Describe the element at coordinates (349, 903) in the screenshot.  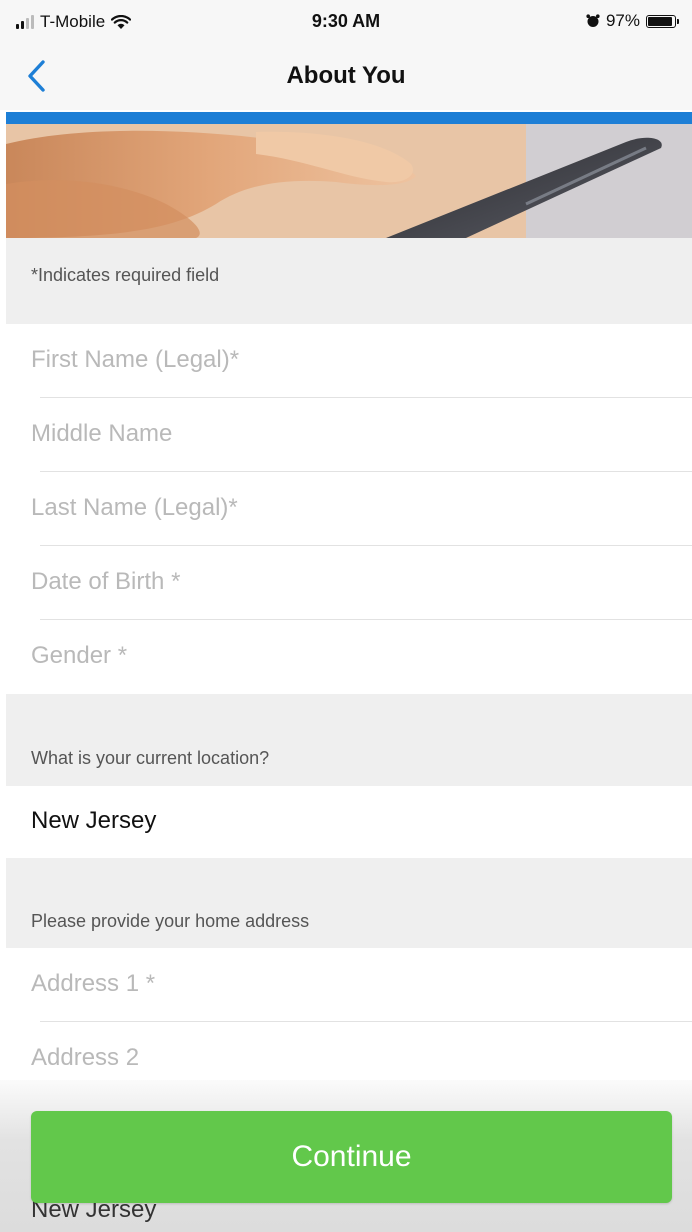
I see `address-section: Please provide your home address` at that location.